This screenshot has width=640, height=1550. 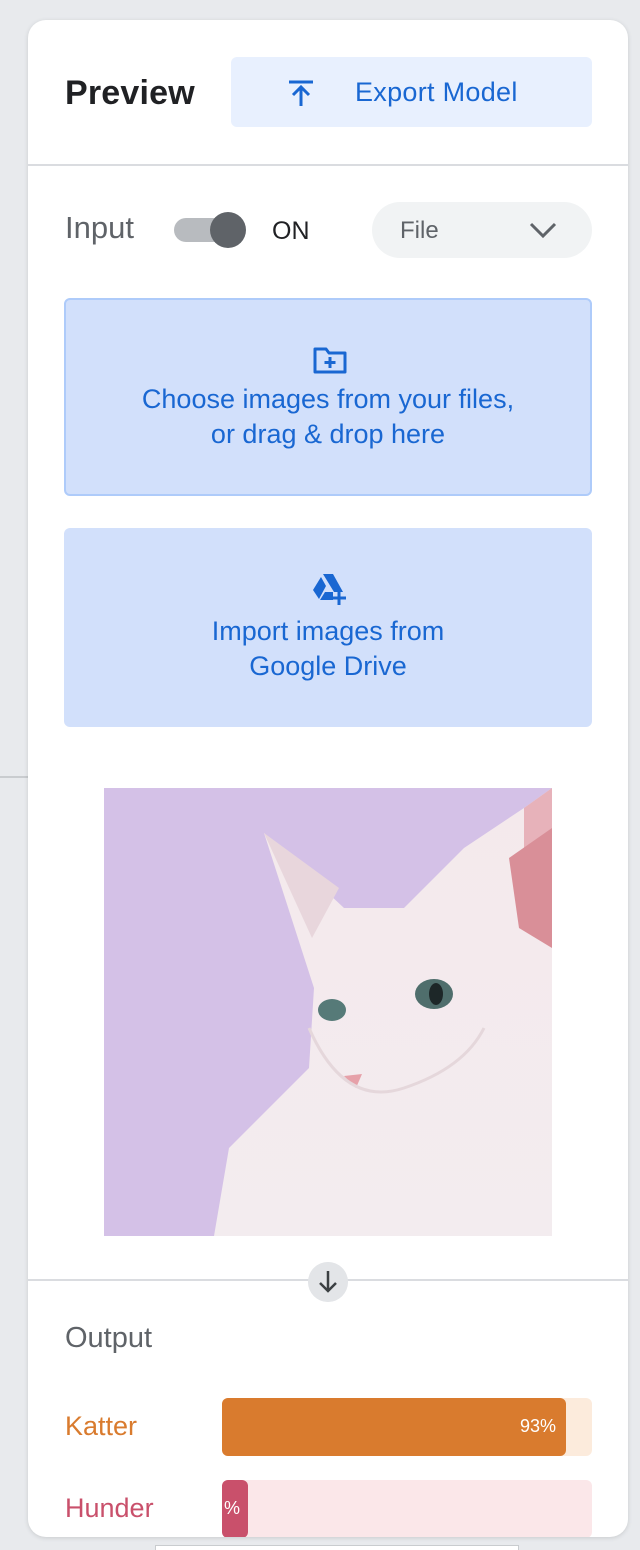 I want to click on output-section-label: Output, so click(x=109, y=1338).